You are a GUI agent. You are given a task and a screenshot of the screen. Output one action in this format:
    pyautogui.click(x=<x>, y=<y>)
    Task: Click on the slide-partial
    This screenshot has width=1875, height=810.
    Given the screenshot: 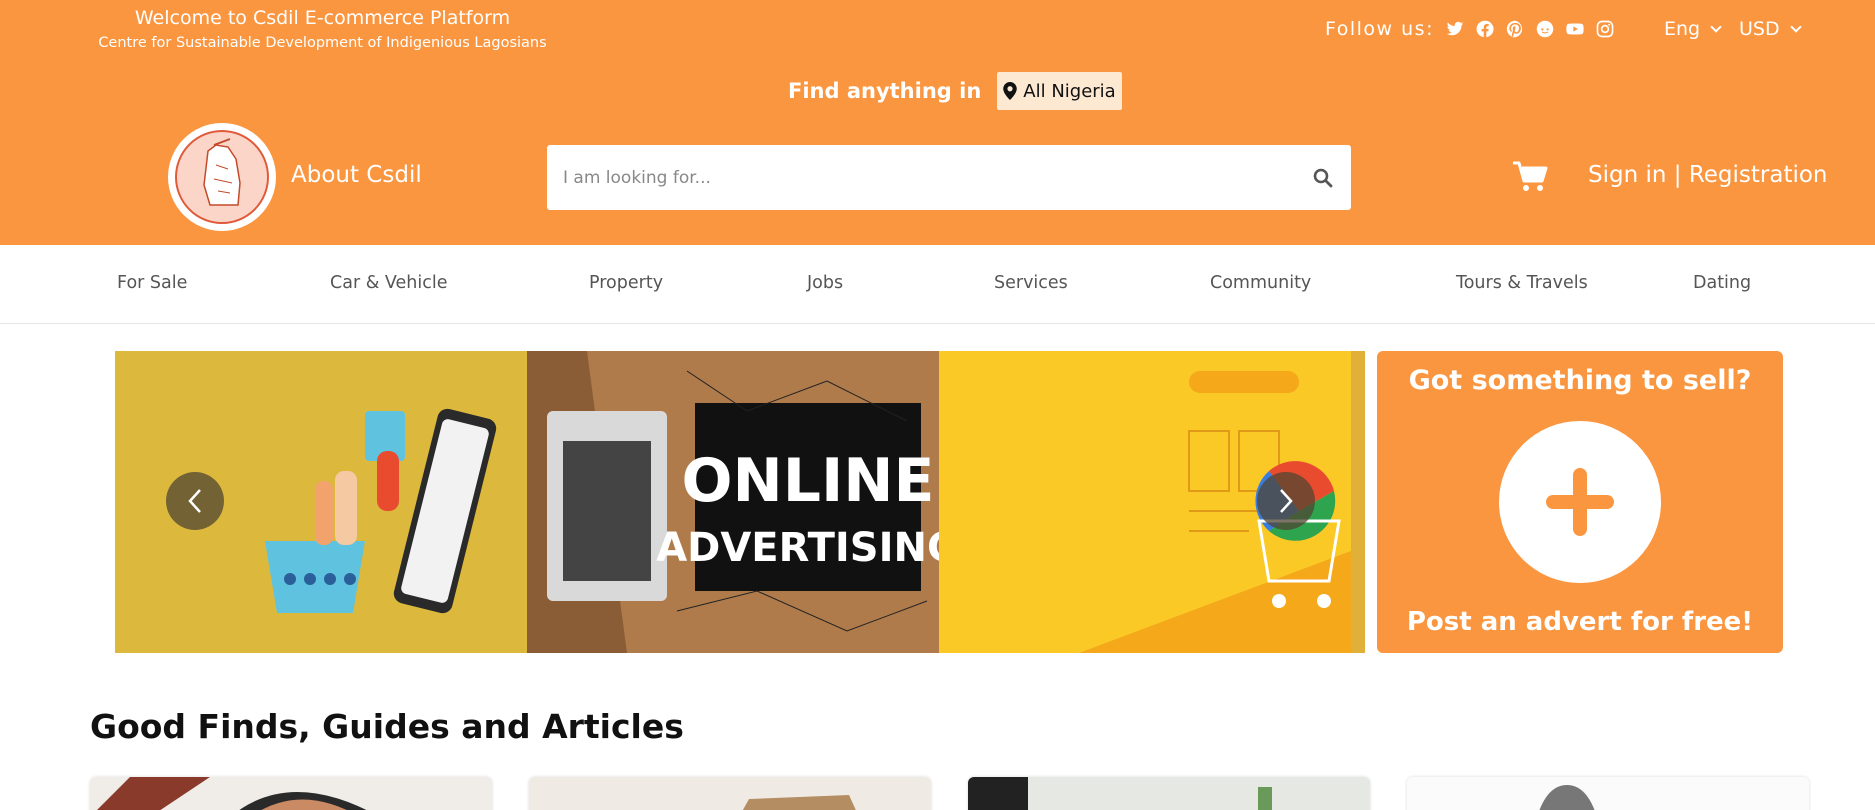 What is the action you would take?
    pyautogui.click(x=1358, y=502)
    